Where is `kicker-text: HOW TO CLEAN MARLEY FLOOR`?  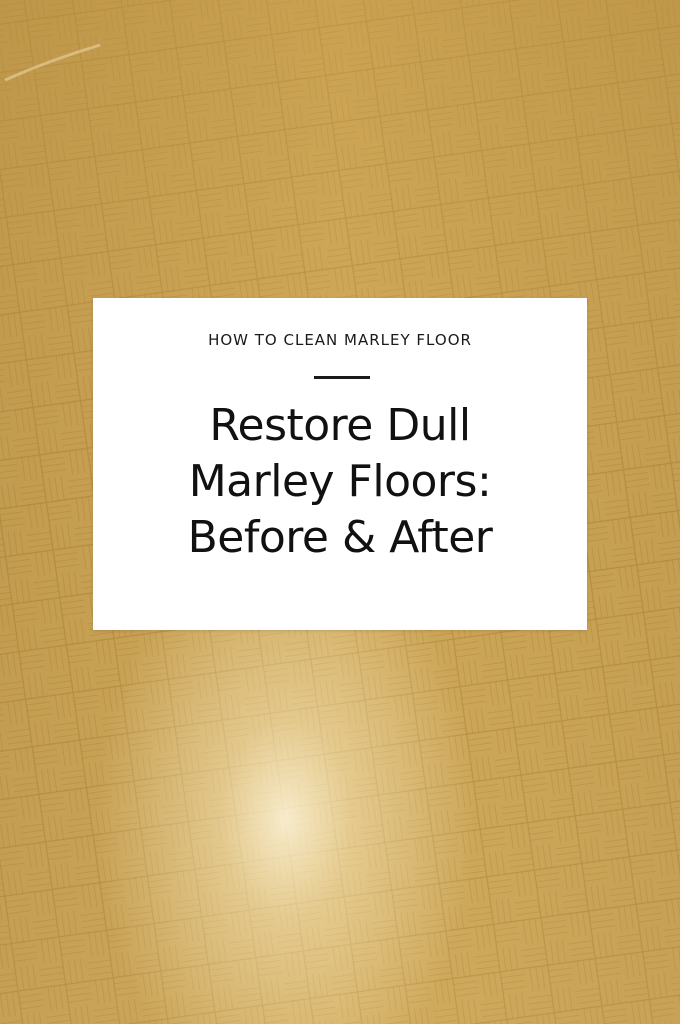 kicker-text: HOW TO CLEAN MARLEY FLOOR is located at coordinates (340, 340).